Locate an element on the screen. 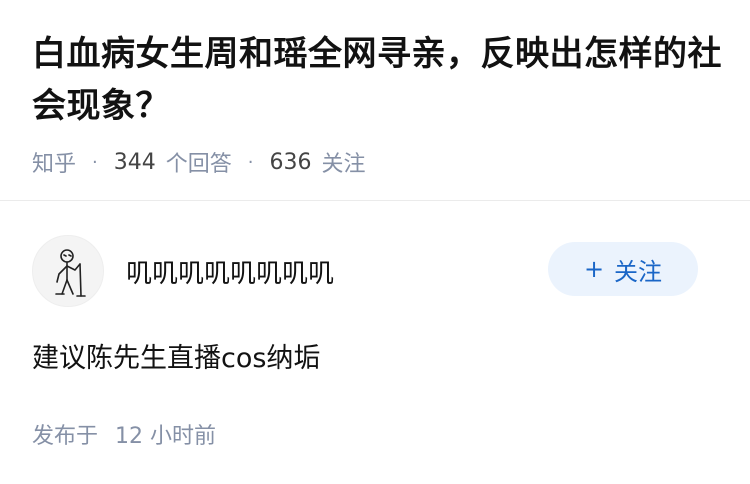 This screenshot has width=750, height=484. follower-count: 636 is located at coordinates (290, 162).